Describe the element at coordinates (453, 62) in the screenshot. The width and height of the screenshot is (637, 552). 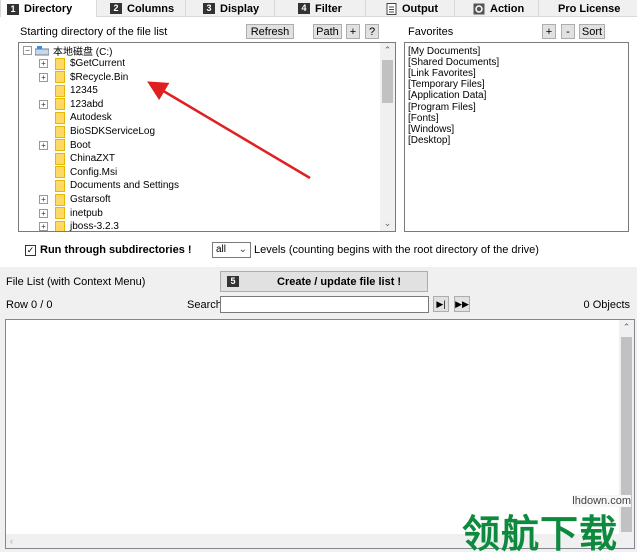
I see `favorite-item: [Shared Documents]` at that location.